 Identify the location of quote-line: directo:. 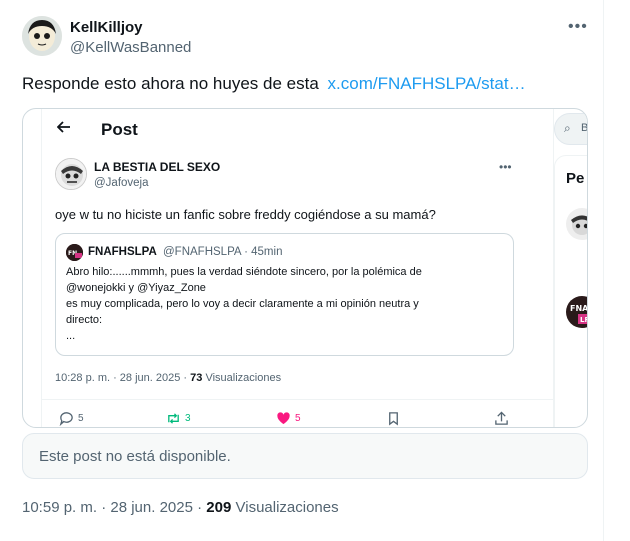
(84, 320).